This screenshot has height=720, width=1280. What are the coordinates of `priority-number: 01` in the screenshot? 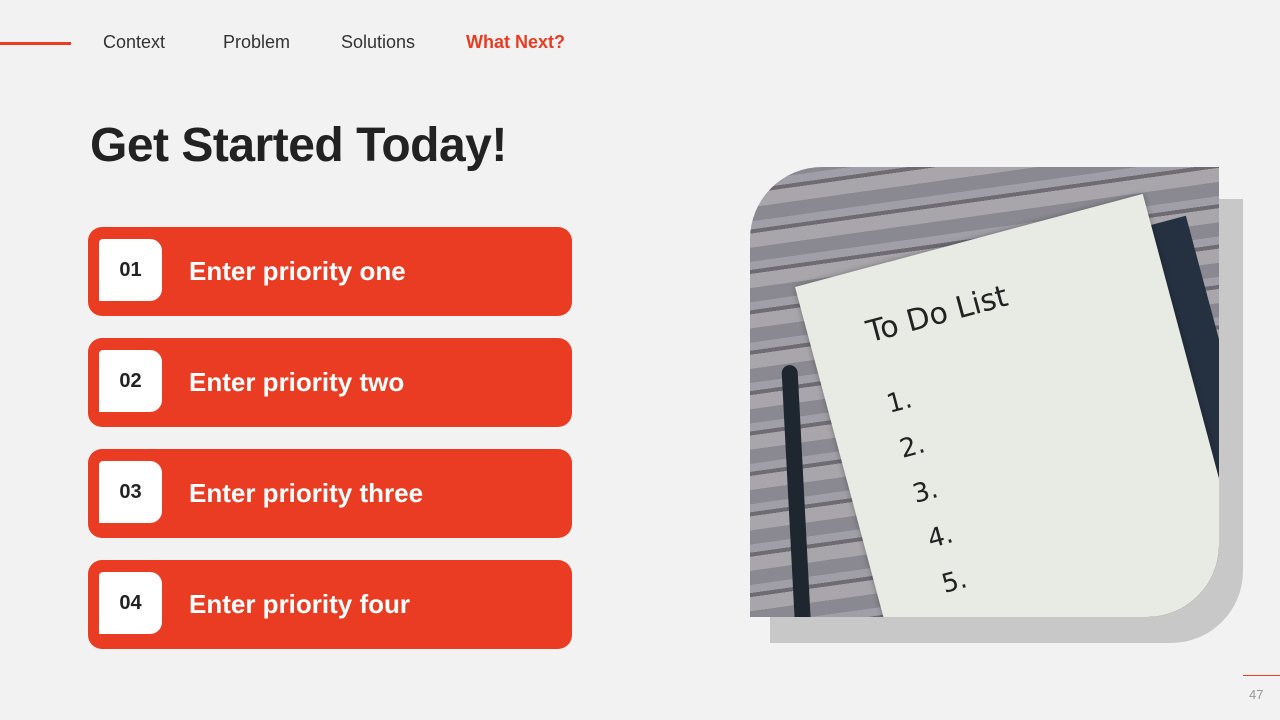 It's located at (130, 270).